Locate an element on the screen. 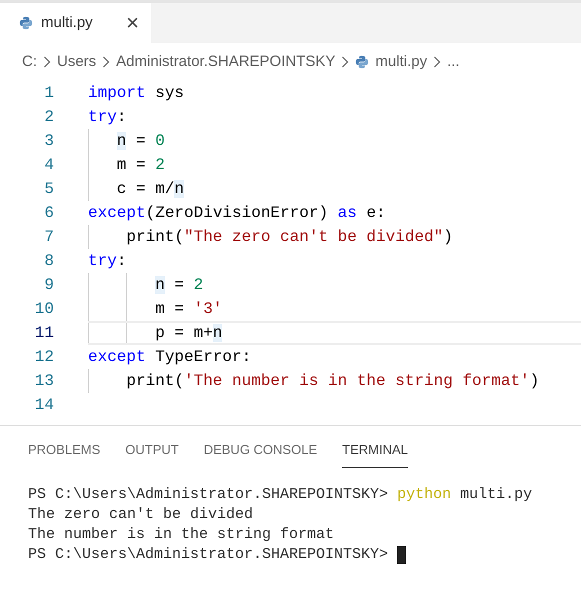  code-line: print("The zero can't be divided") is located at coordinates (289, 237).